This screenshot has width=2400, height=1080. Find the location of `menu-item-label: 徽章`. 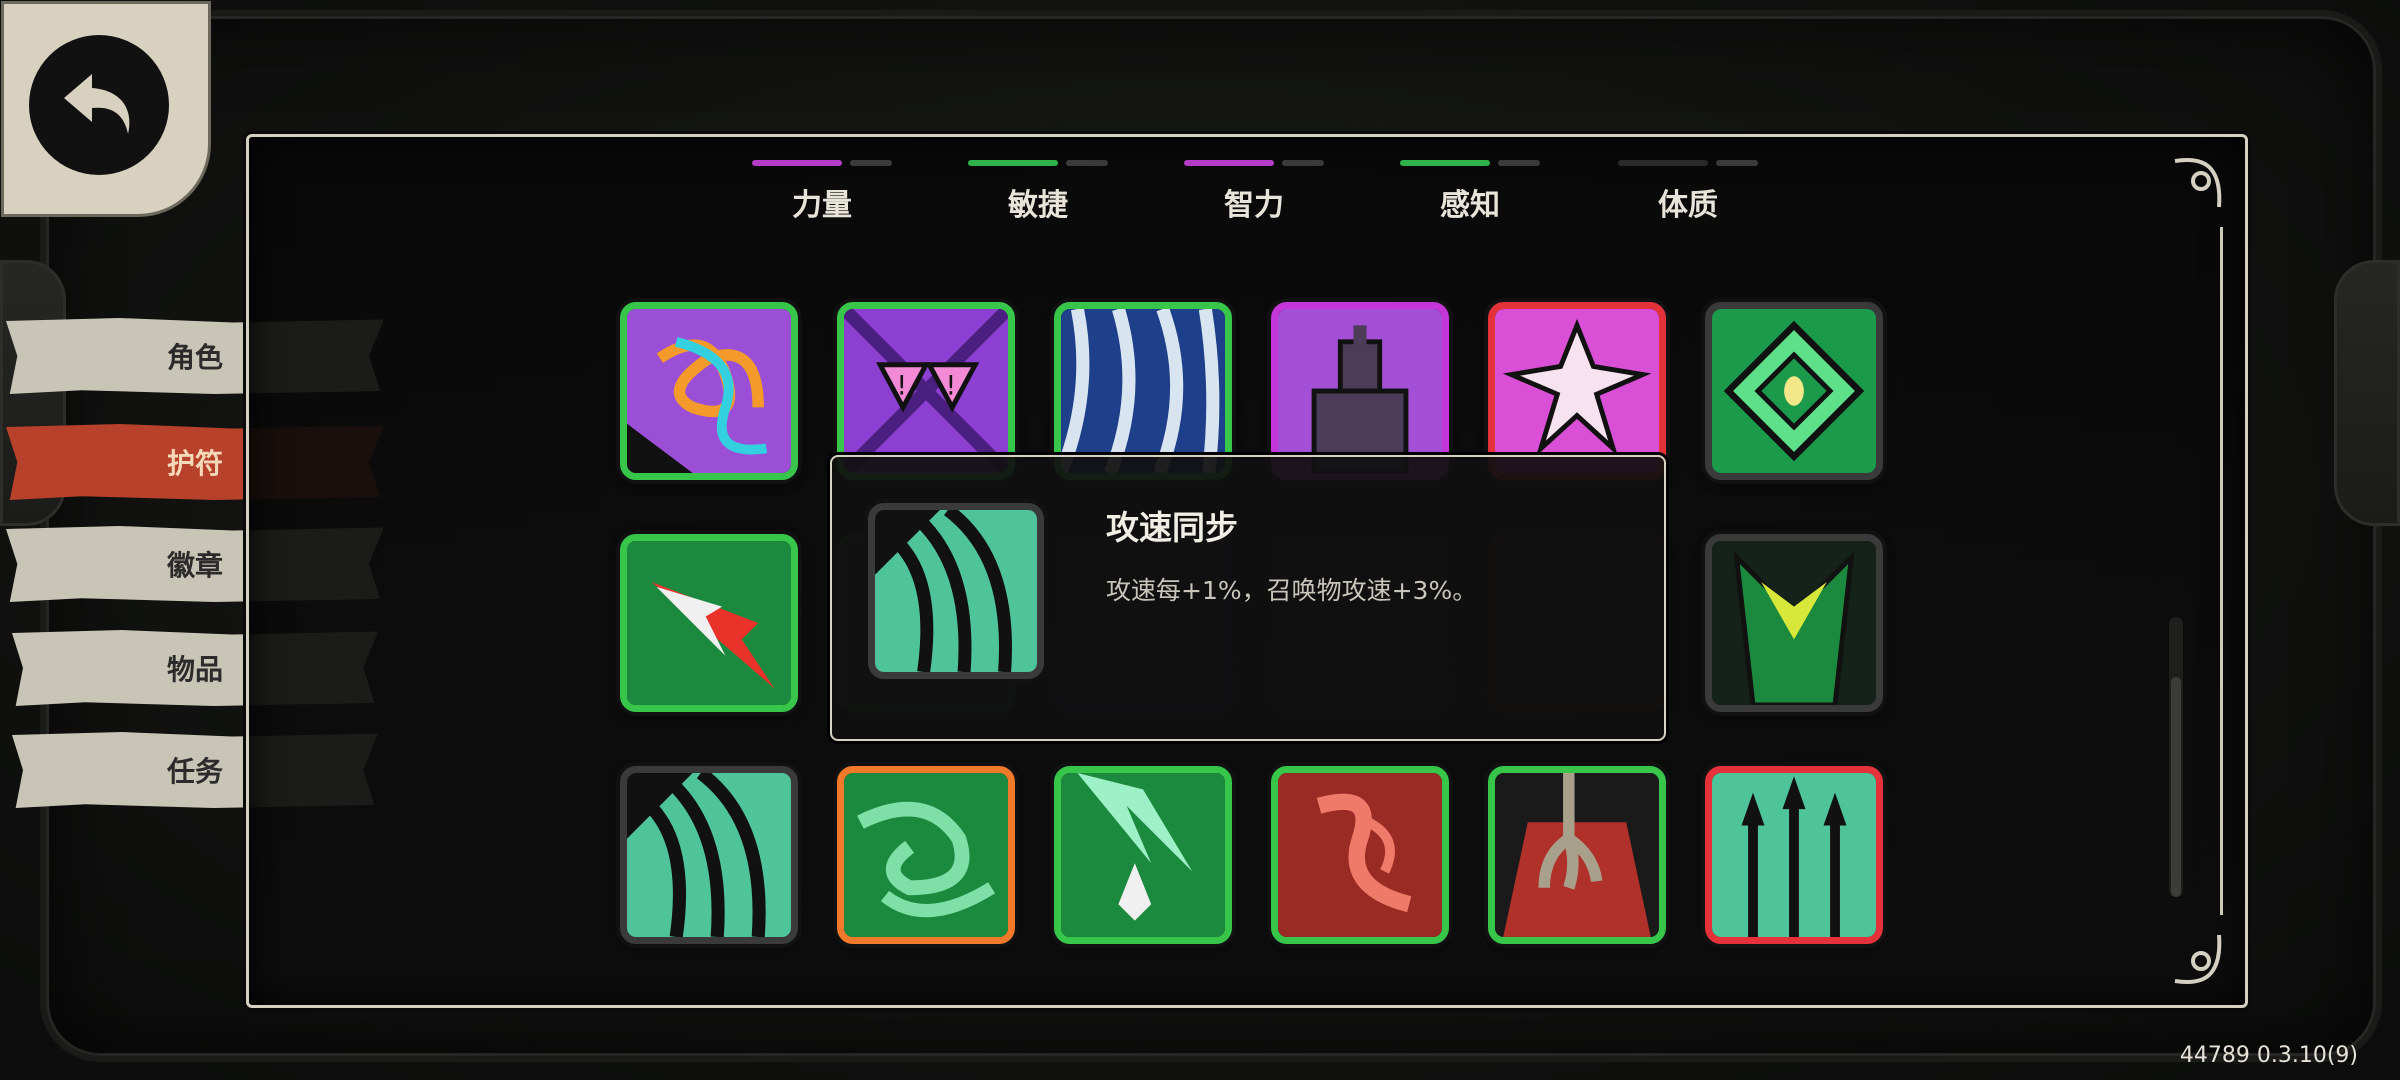

menu-item-label: 徽章 is located at coordinates (194, 565).